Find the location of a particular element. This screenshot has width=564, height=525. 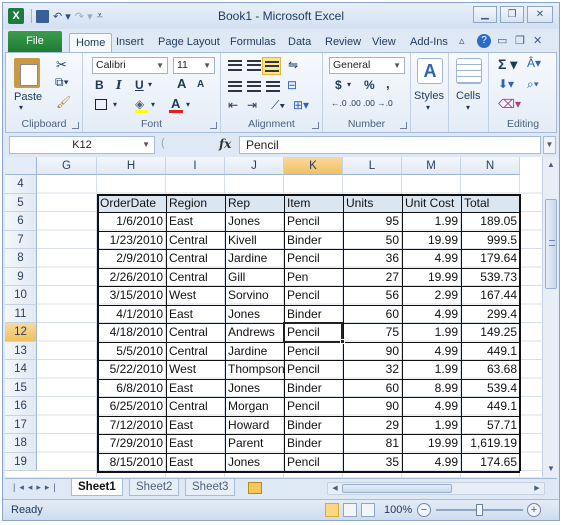

row-header-6: 6 is located at coordinates (21, 221).